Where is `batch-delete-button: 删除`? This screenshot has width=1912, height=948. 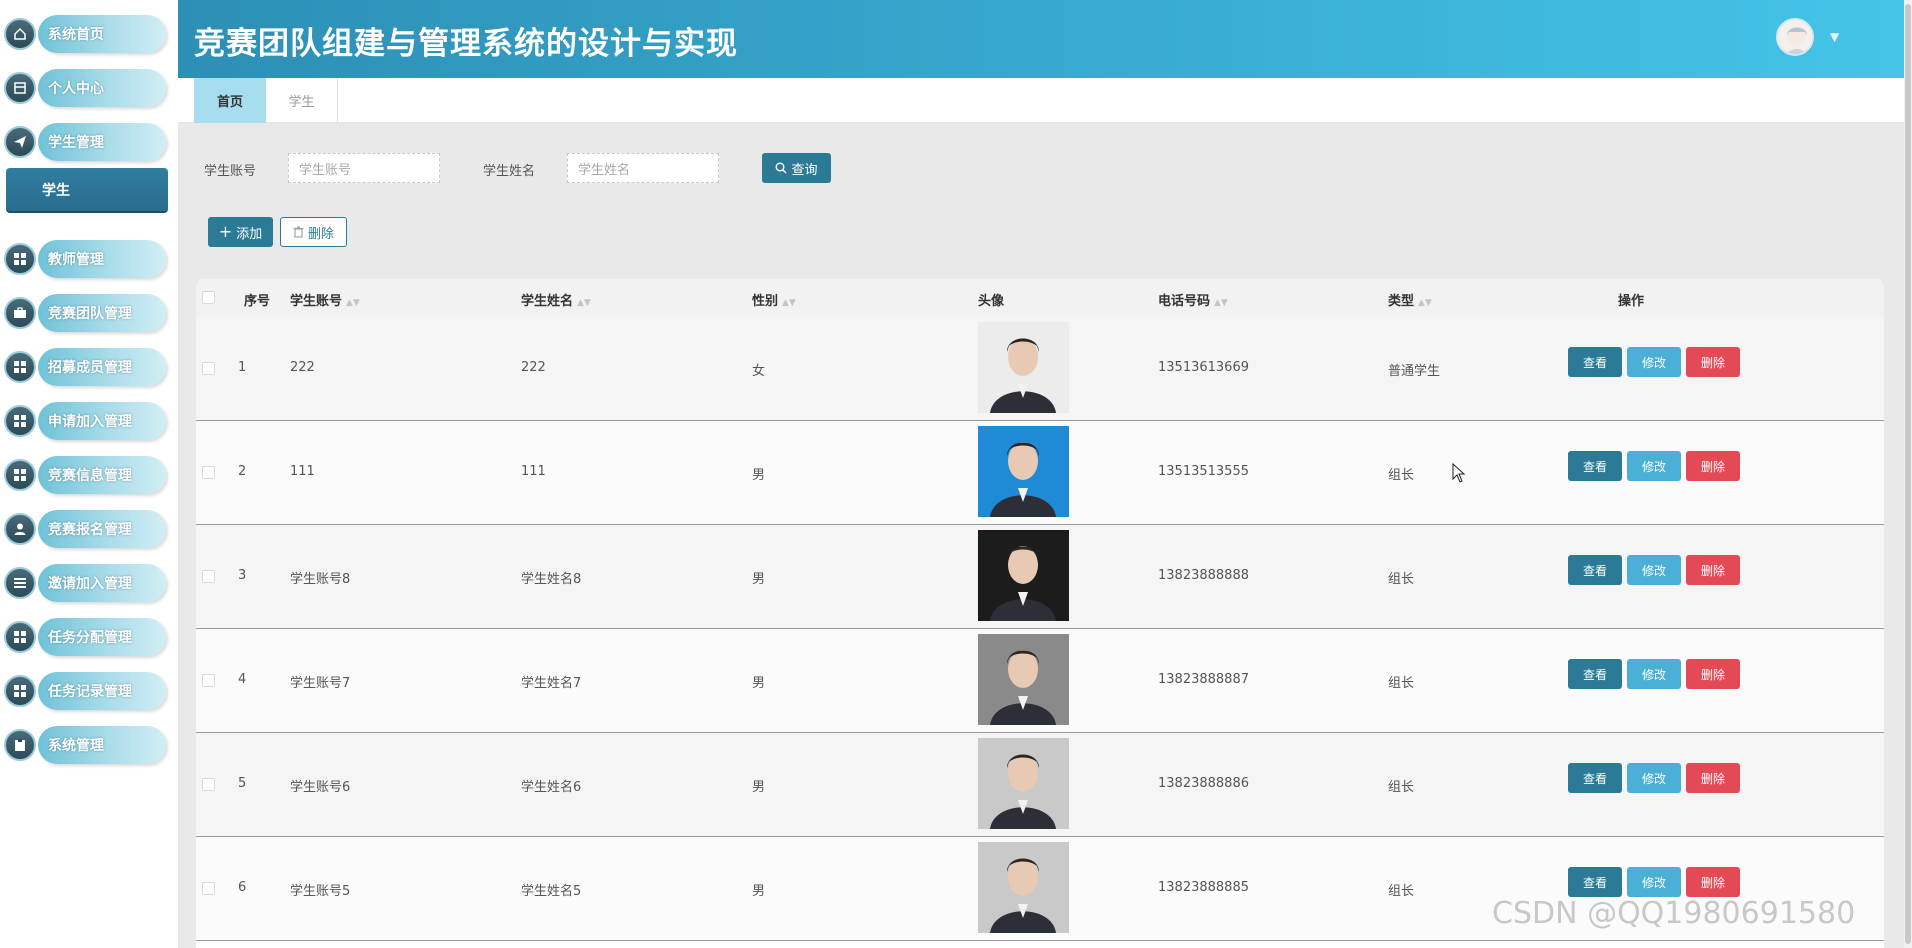
batch-delete-button: 删除 is located at coordinates (313, 232).